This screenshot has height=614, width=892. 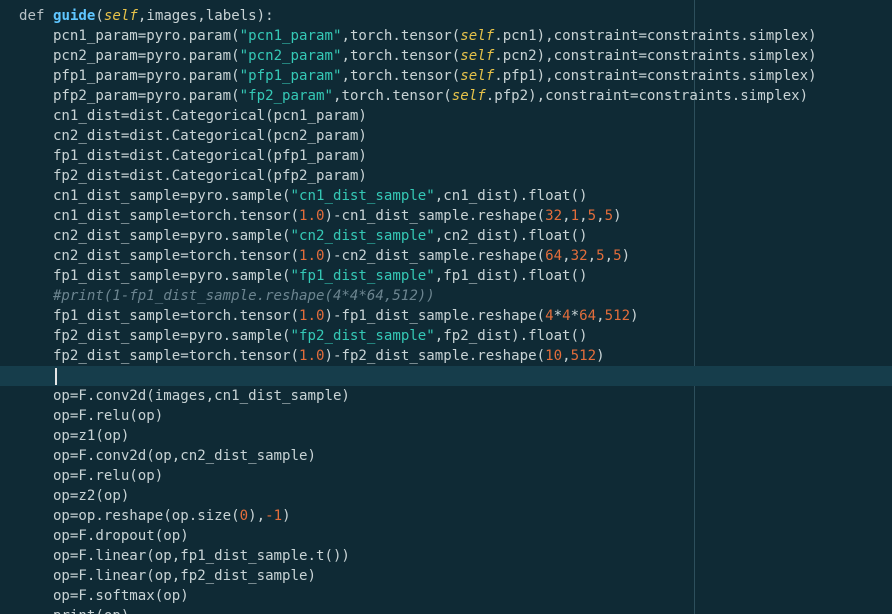 What do you see at coordinates (290, 56) in the screenshot?
I see `string-token: "pcn2_param"` at bounding box center [290, 56].